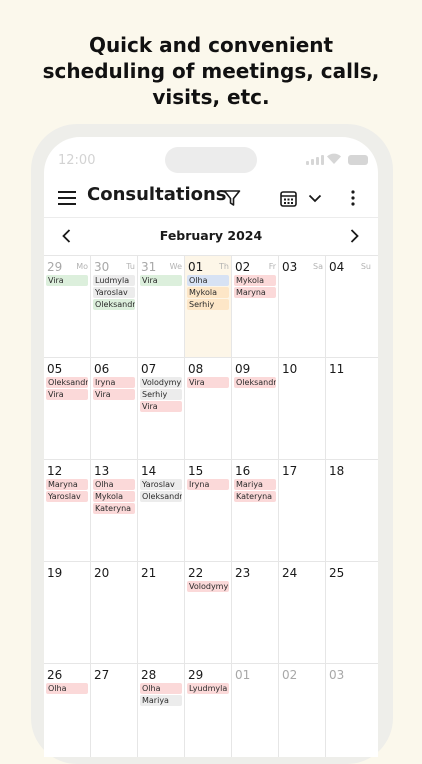 This screenshot has width=422, height=764. I want to click on day-number: 11, so click(337, 369).